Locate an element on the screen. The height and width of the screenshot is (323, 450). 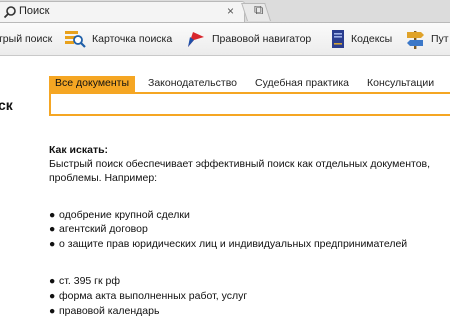
new-tab-icon: ⧉ is located at coordinates (258, 10).